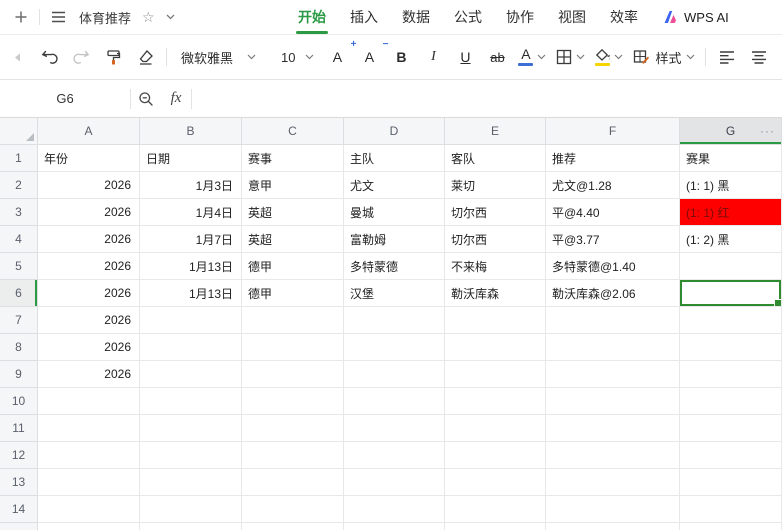 The height and width of the screenshot is (530, 782). I want to click on cell-e10, so click(495, 401).